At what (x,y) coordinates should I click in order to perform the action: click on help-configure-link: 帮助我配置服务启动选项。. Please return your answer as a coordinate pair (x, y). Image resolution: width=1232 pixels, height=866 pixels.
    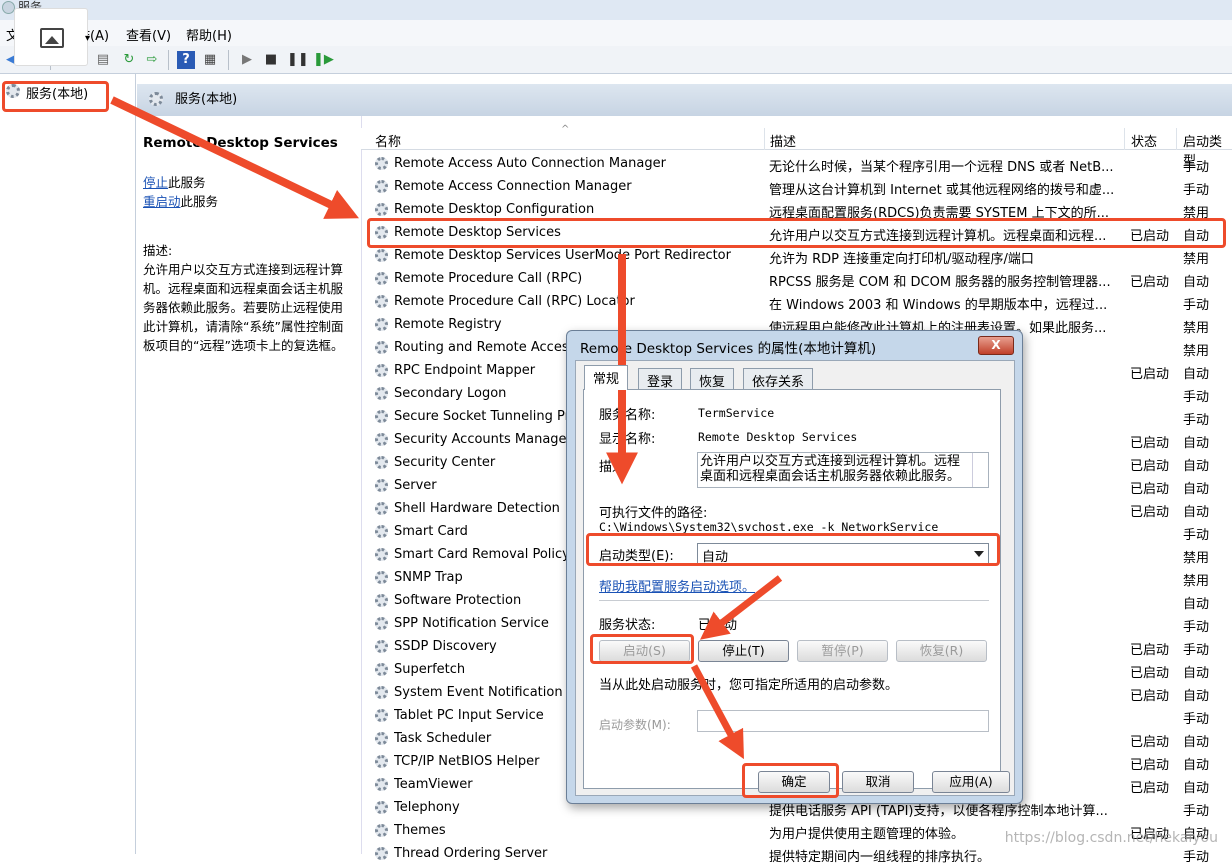
    Looking at the image, I should click on (677, 585).